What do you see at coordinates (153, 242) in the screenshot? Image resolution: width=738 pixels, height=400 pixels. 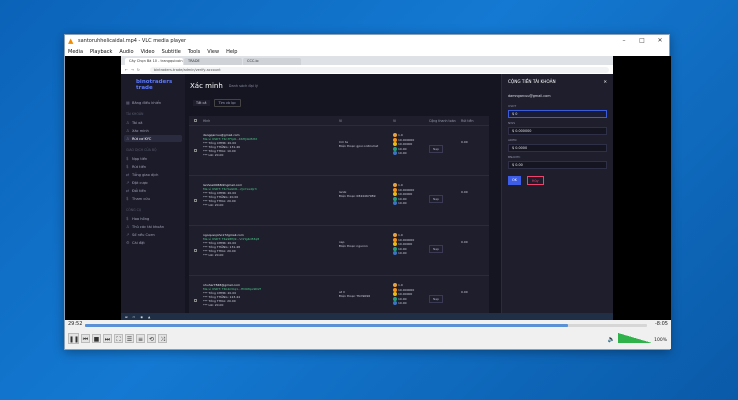 I see `sidebar-item-settings: ⚙ Cài đặt` at bounding box center [153, 242].